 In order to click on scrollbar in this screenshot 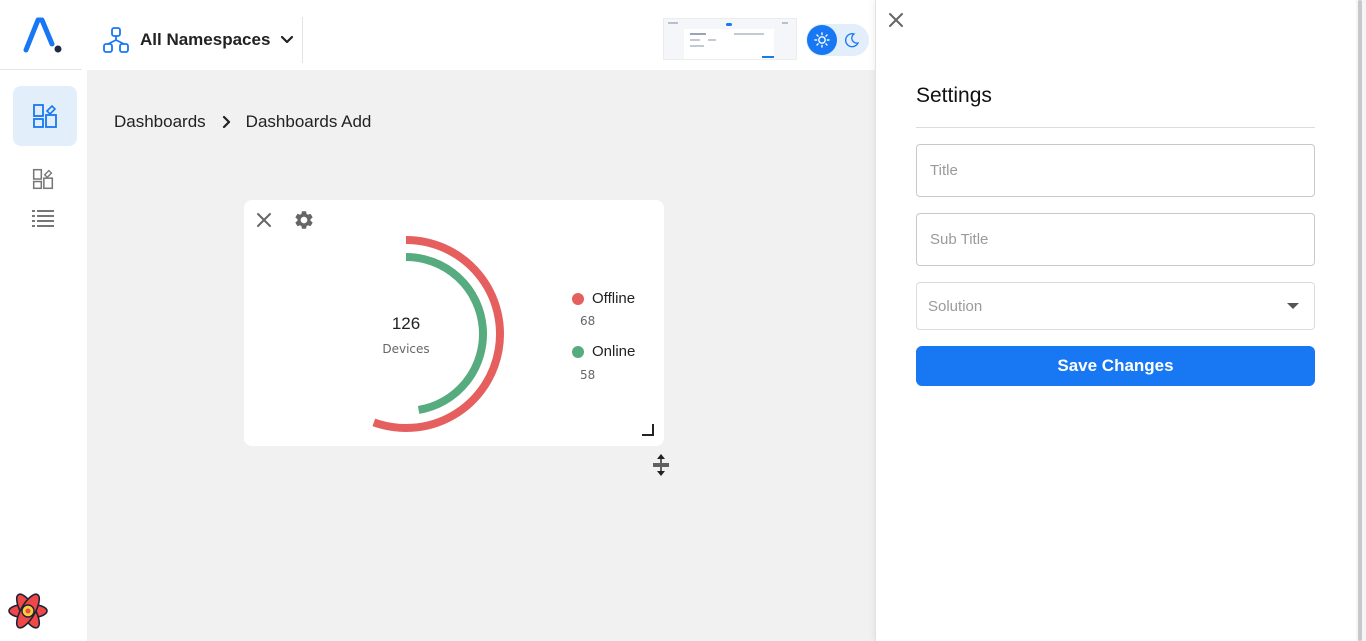, I will do `click(1361, 320)`.